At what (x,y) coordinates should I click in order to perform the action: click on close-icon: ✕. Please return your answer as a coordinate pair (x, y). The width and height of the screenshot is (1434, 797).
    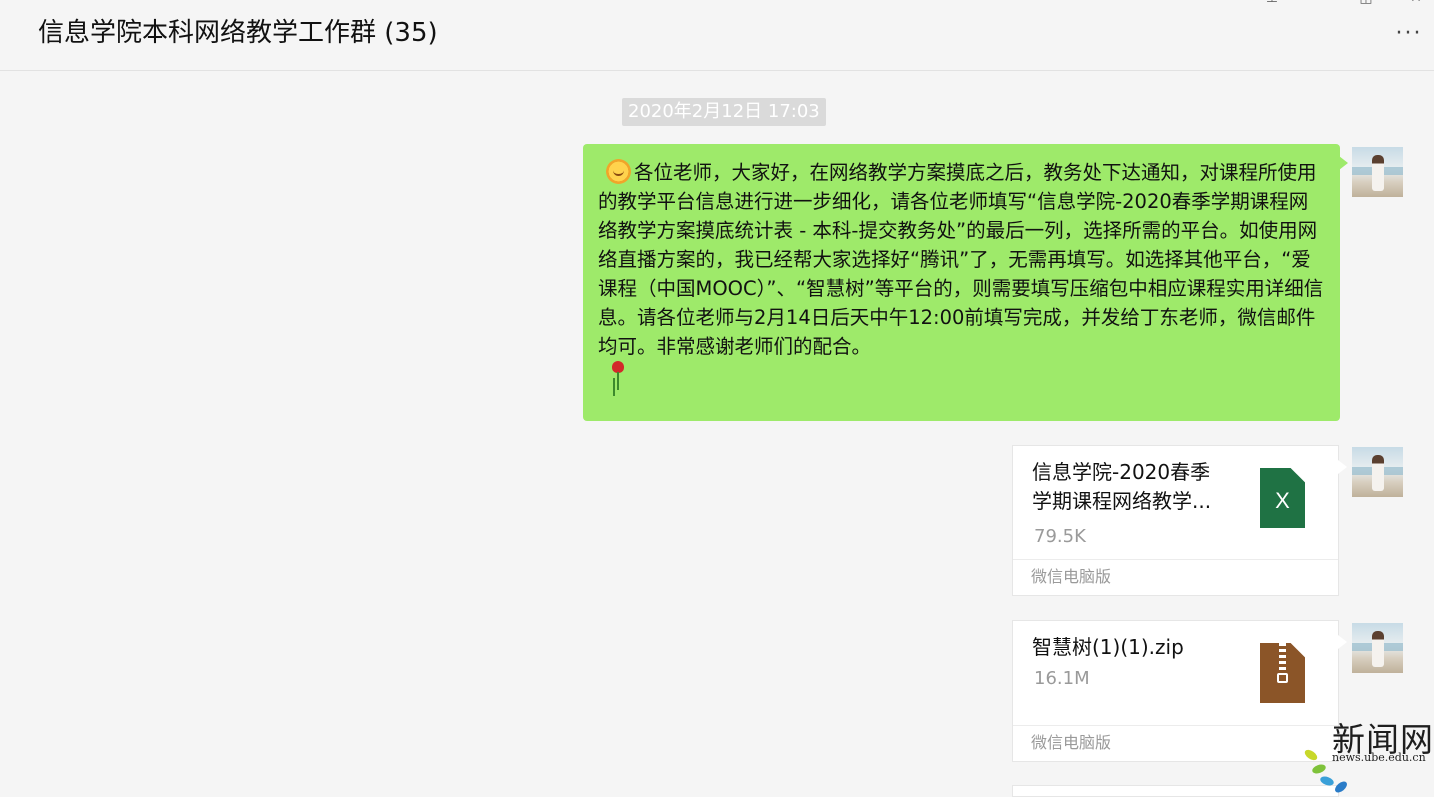
    Looking at the image, I should click on (1416, 4).